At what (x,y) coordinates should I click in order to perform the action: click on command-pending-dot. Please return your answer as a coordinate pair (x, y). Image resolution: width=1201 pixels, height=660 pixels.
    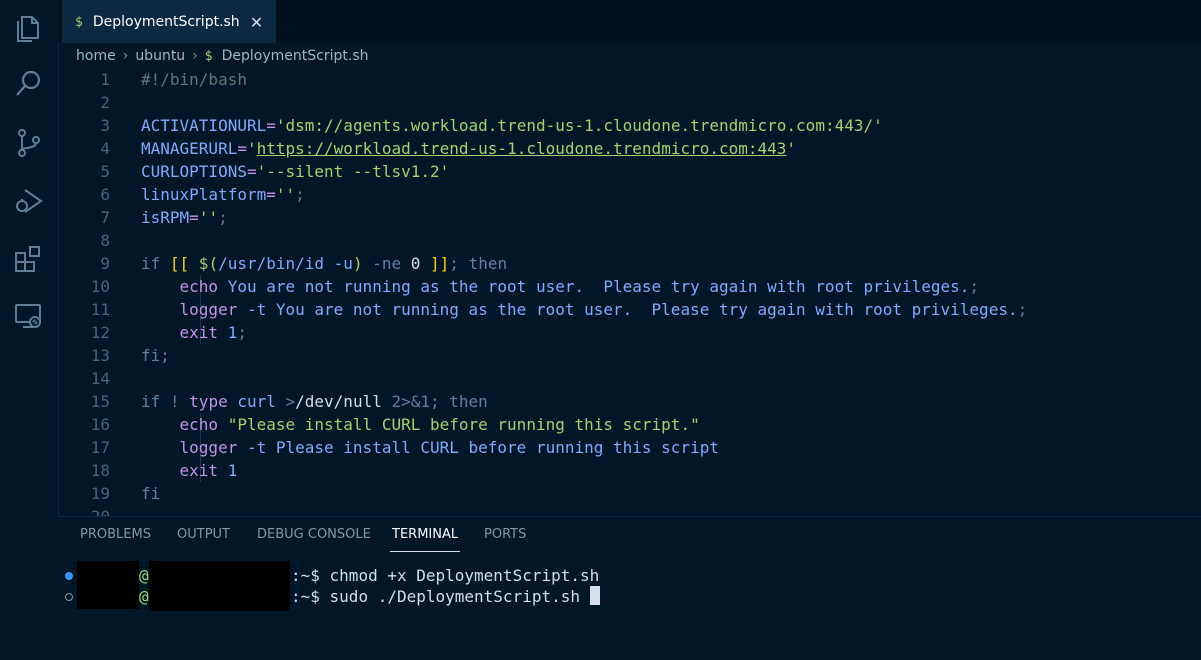
    Looking at the image, I should click on (69, 597).